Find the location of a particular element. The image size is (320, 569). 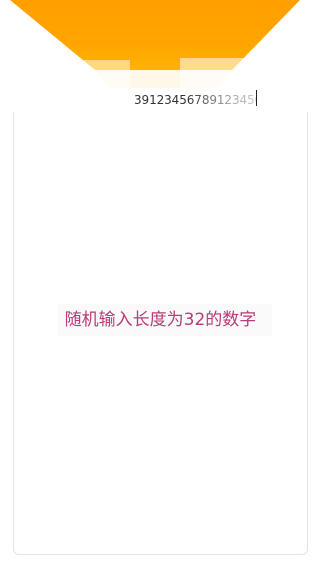

instruction-label: 随机输入长度为32的数字 is located at coordinates (160, 320).